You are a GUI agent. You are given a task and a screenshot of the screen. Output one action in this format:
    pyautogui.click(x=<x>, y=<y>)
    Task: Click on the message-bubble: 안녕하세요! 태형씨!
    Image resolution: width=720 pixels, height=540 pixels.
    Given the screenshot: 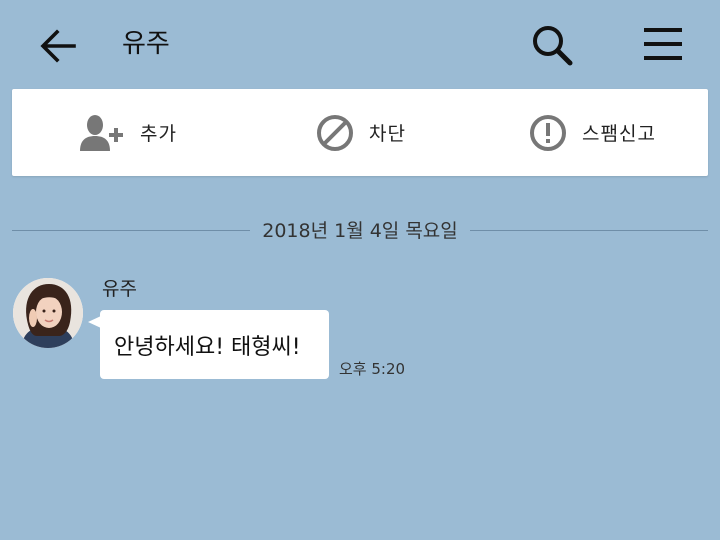 What is the action you would take?
    pyautogui.click(x=214, y=344)
    